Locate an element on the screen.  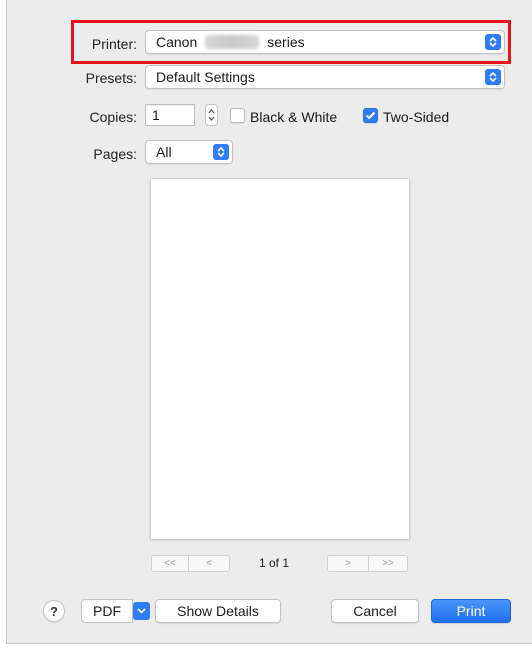
pdf-menu-button: PDF is located at coordinates (117, 611).